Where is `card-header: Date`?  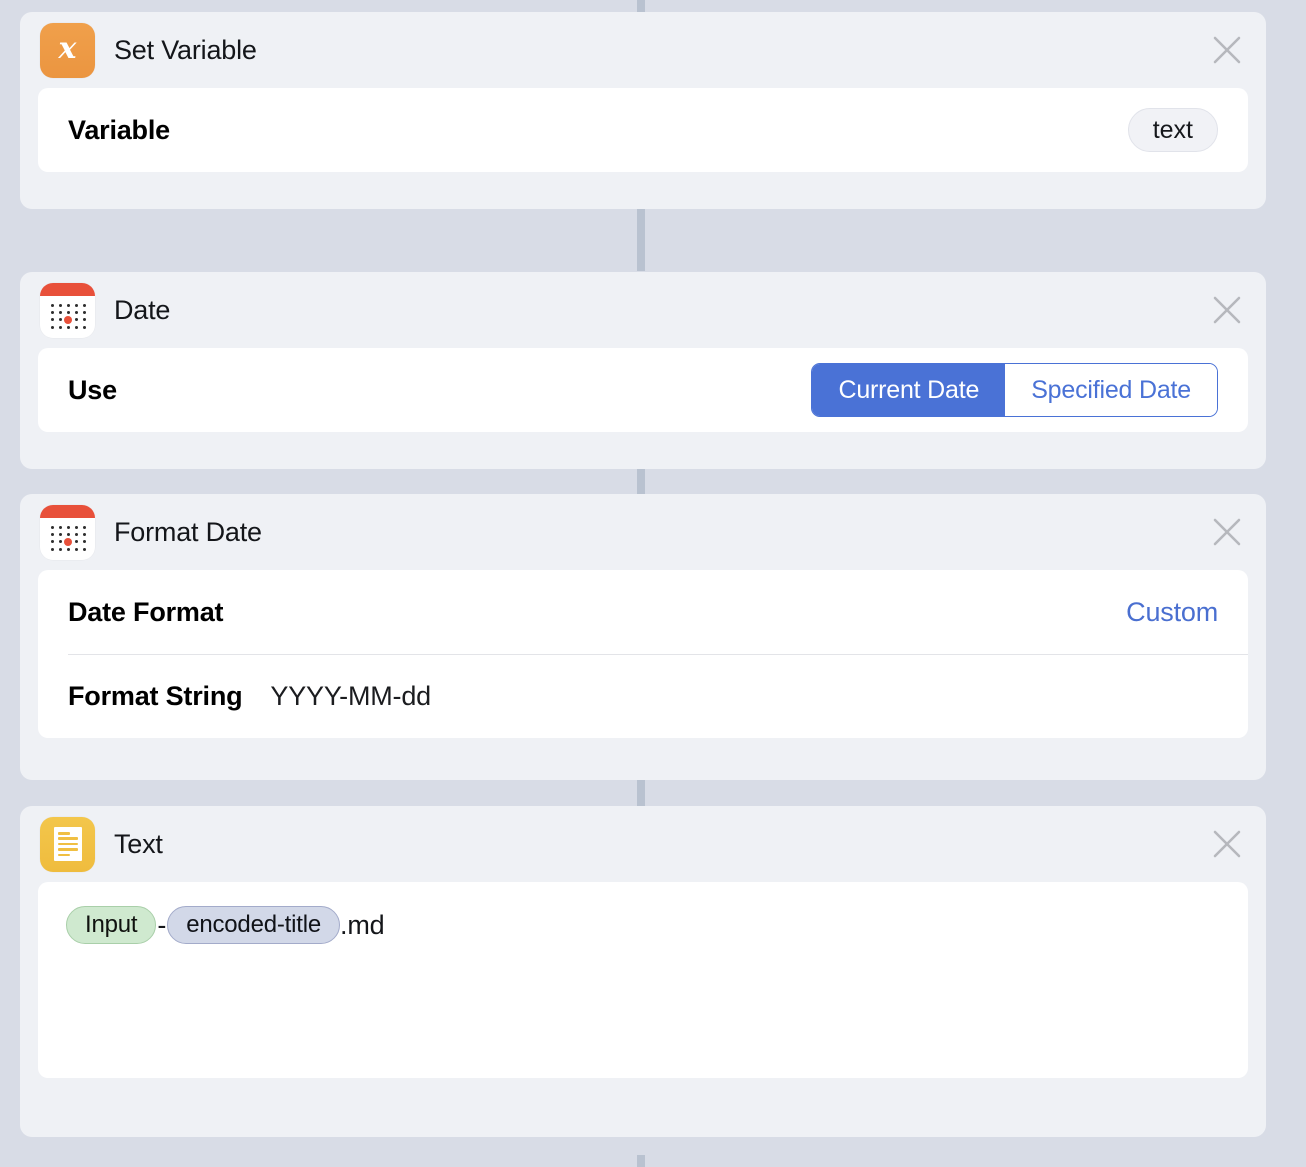
card-header: Date is located at coordinates (643, 310).